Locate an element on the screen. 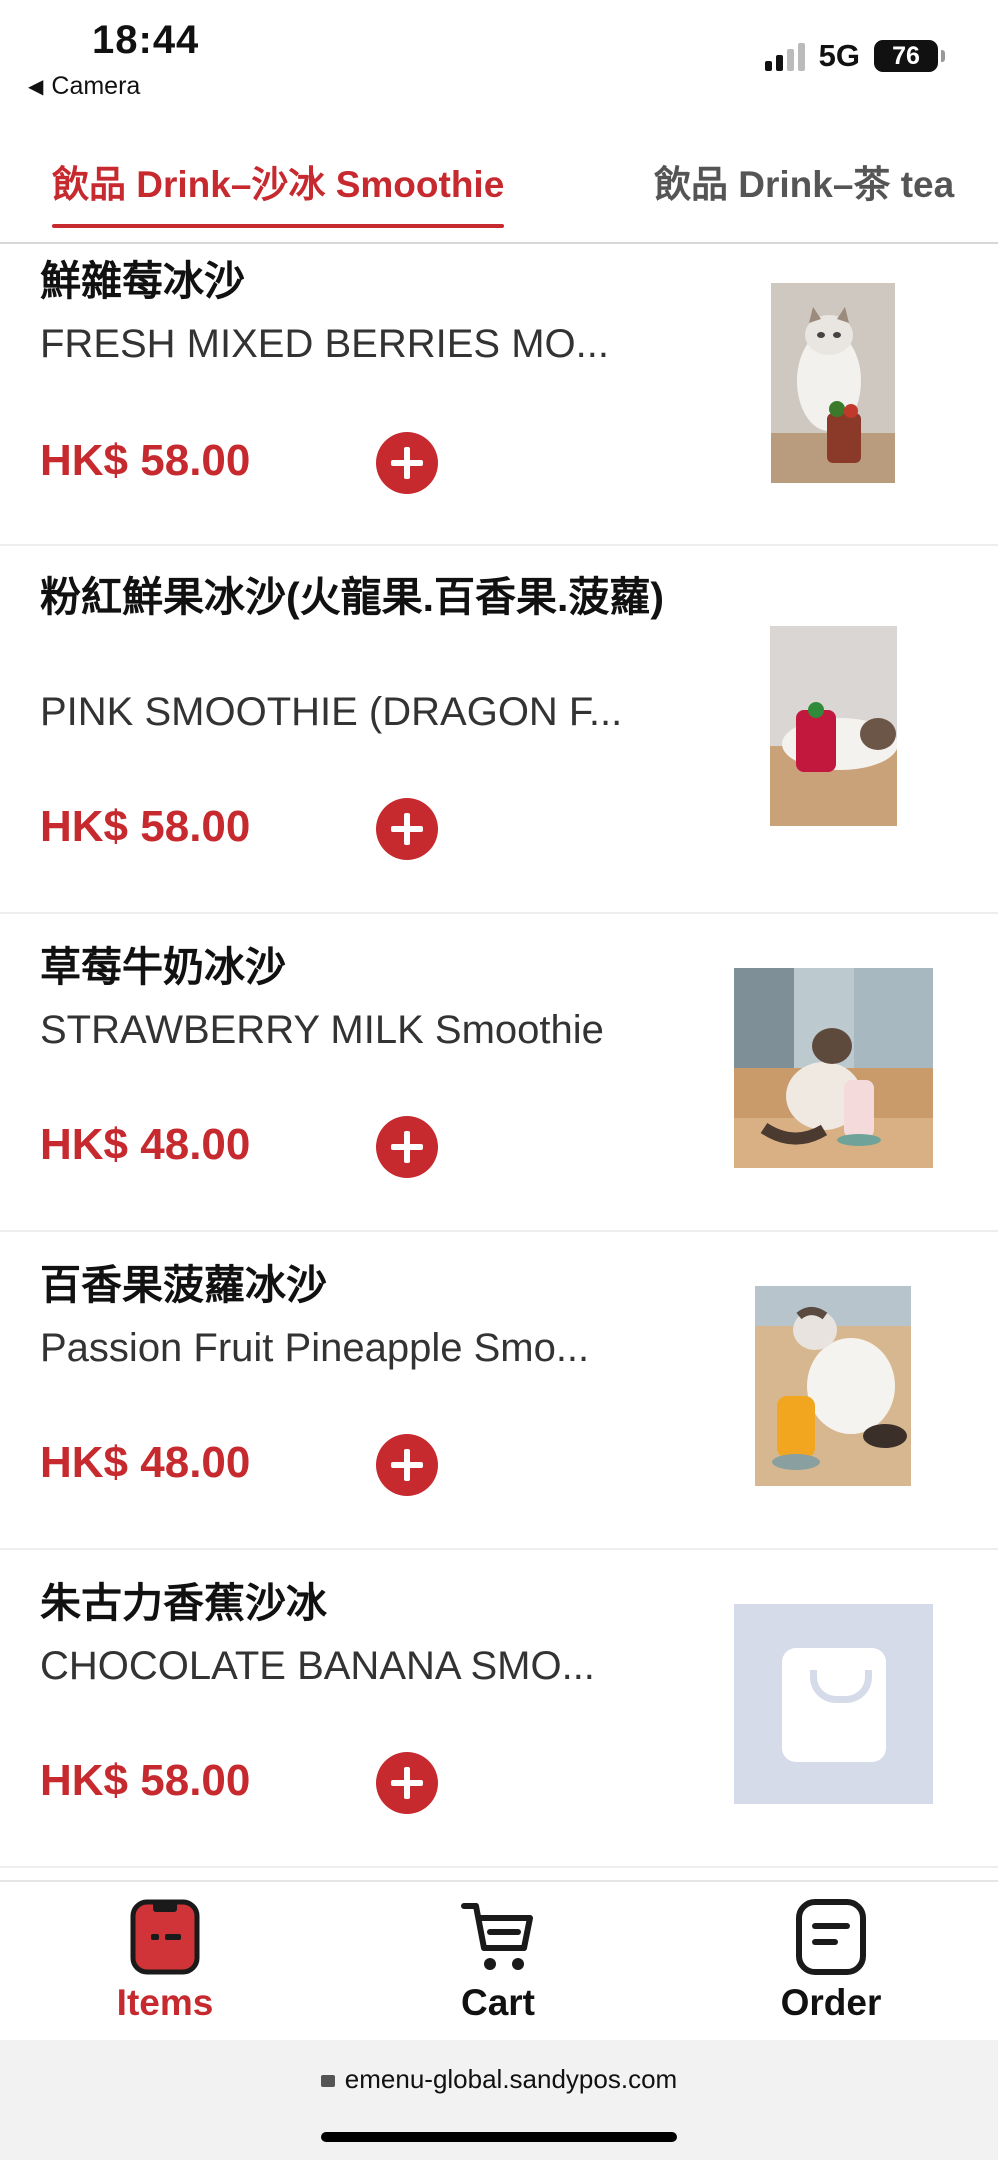 The width and height of the screenshot is (998, 2160). bottom-navigation: Items Cart Order is located at coordinates (499, 1960).